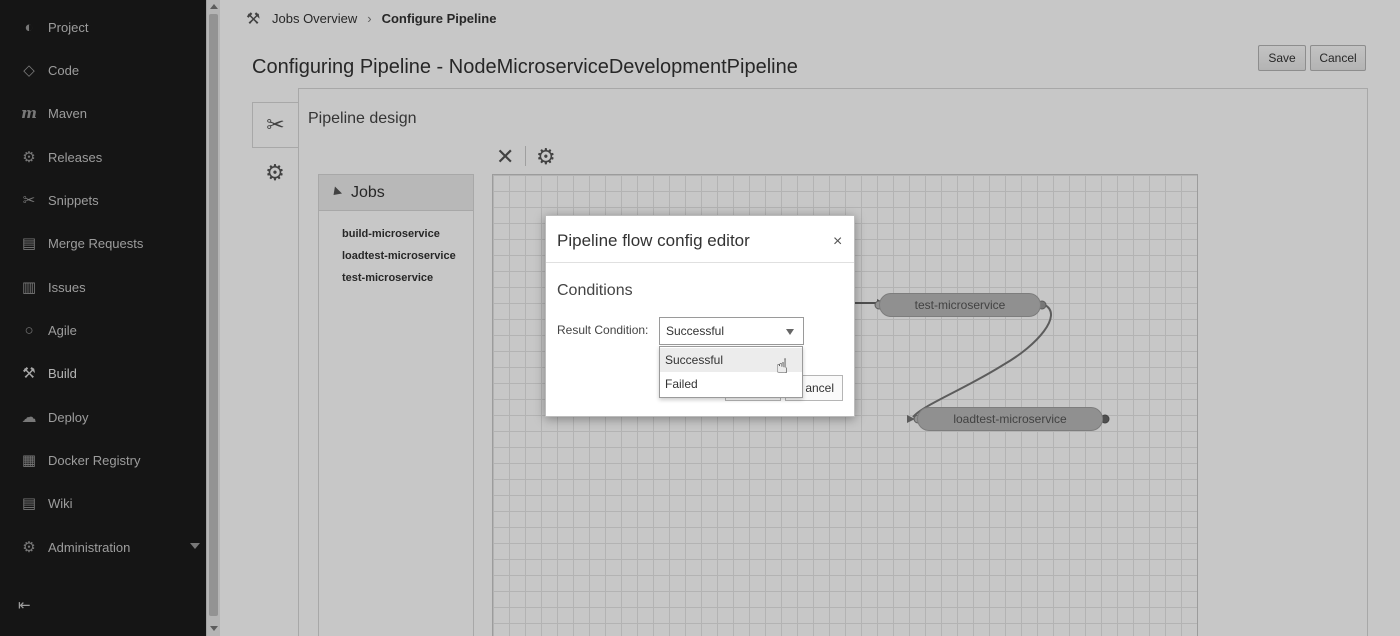  What do you see at coordinates (782, 367) in the screenshot?
I see `hand-cursor-icon: ☝` at bounding box center [782, 367].